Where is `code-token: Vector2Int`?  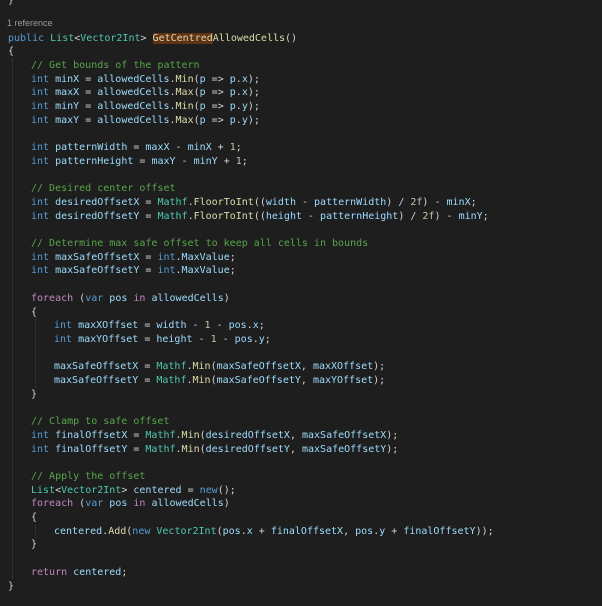 code-token: Vector2Int is located at coordinates (91, 490).